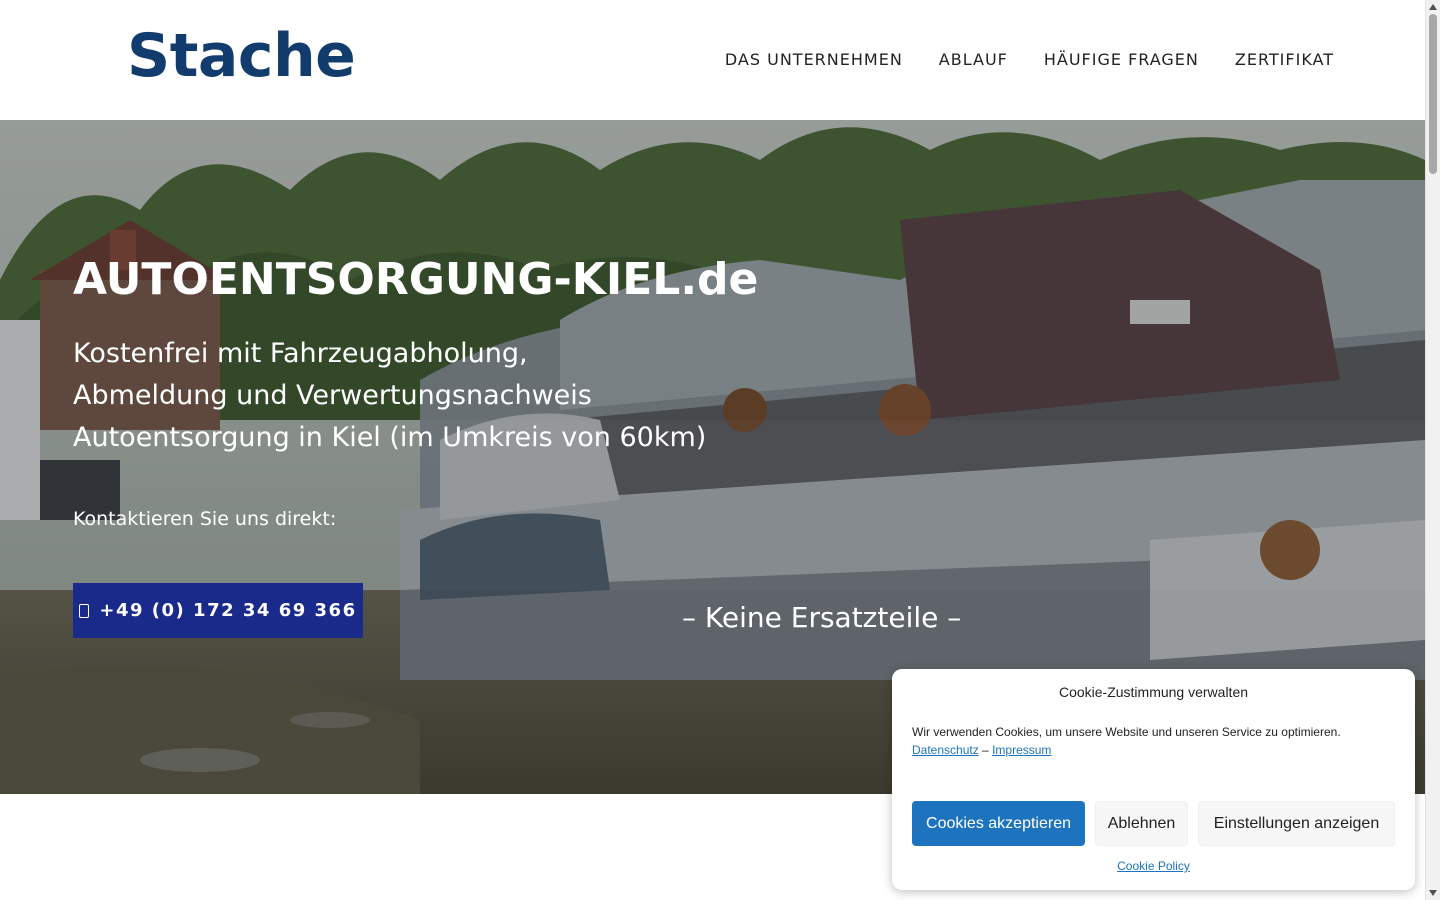 The width and height of the screenshot is (1440, 900). Describe the element at coordinates (998, 823) in the screenshot. I see `accept-cookies-button: Cookies akzeptieren` at that location.